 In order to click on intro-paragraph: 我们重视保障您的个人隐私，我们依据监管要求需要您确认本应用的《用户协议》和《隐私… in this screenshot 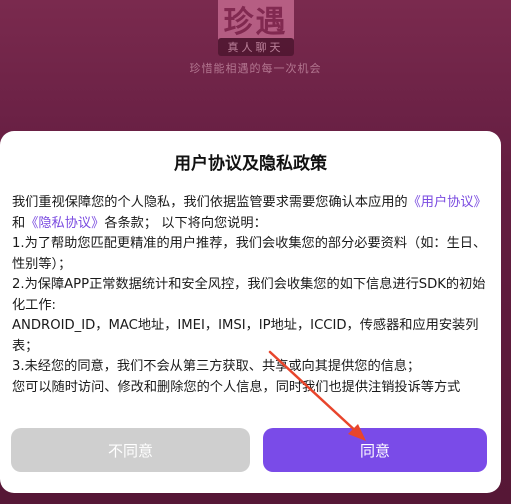, I will do `click(250, 213)`.